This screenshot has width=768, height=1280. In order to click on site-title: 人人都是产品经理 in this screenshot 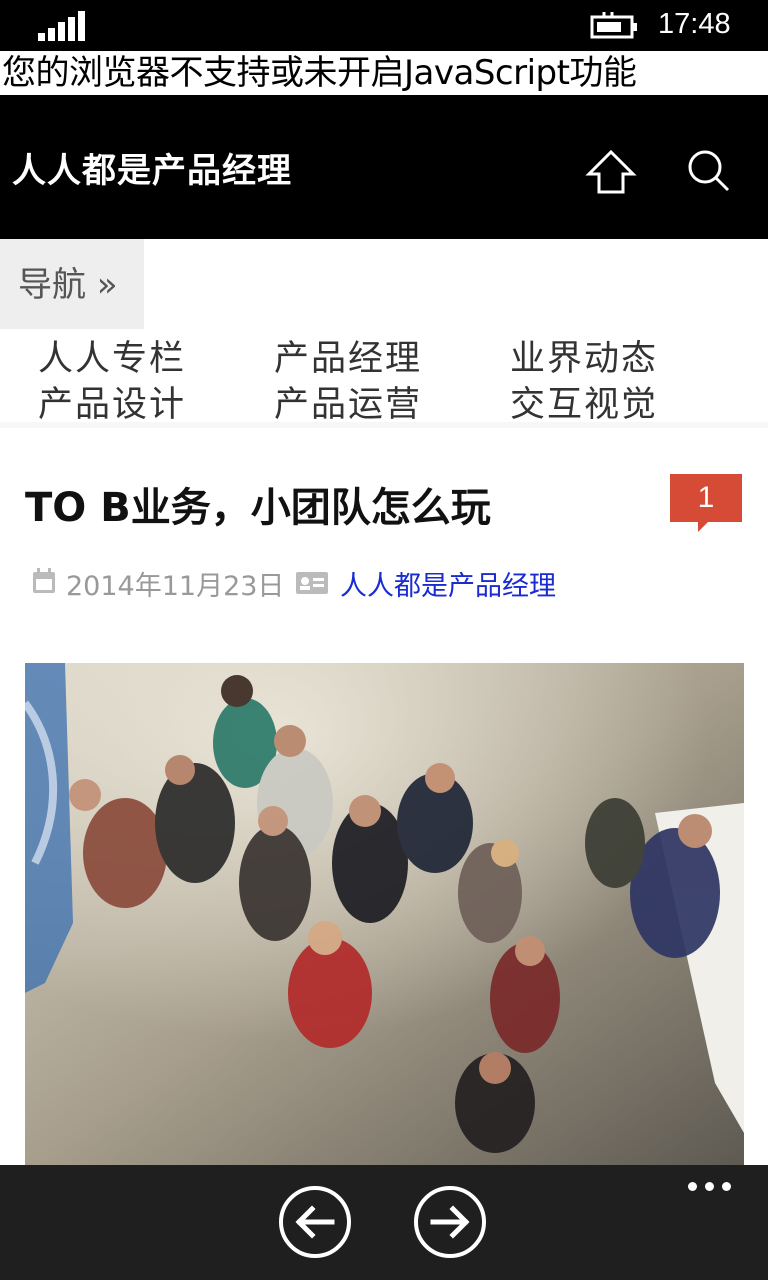, I will do `click(152, 167)`.